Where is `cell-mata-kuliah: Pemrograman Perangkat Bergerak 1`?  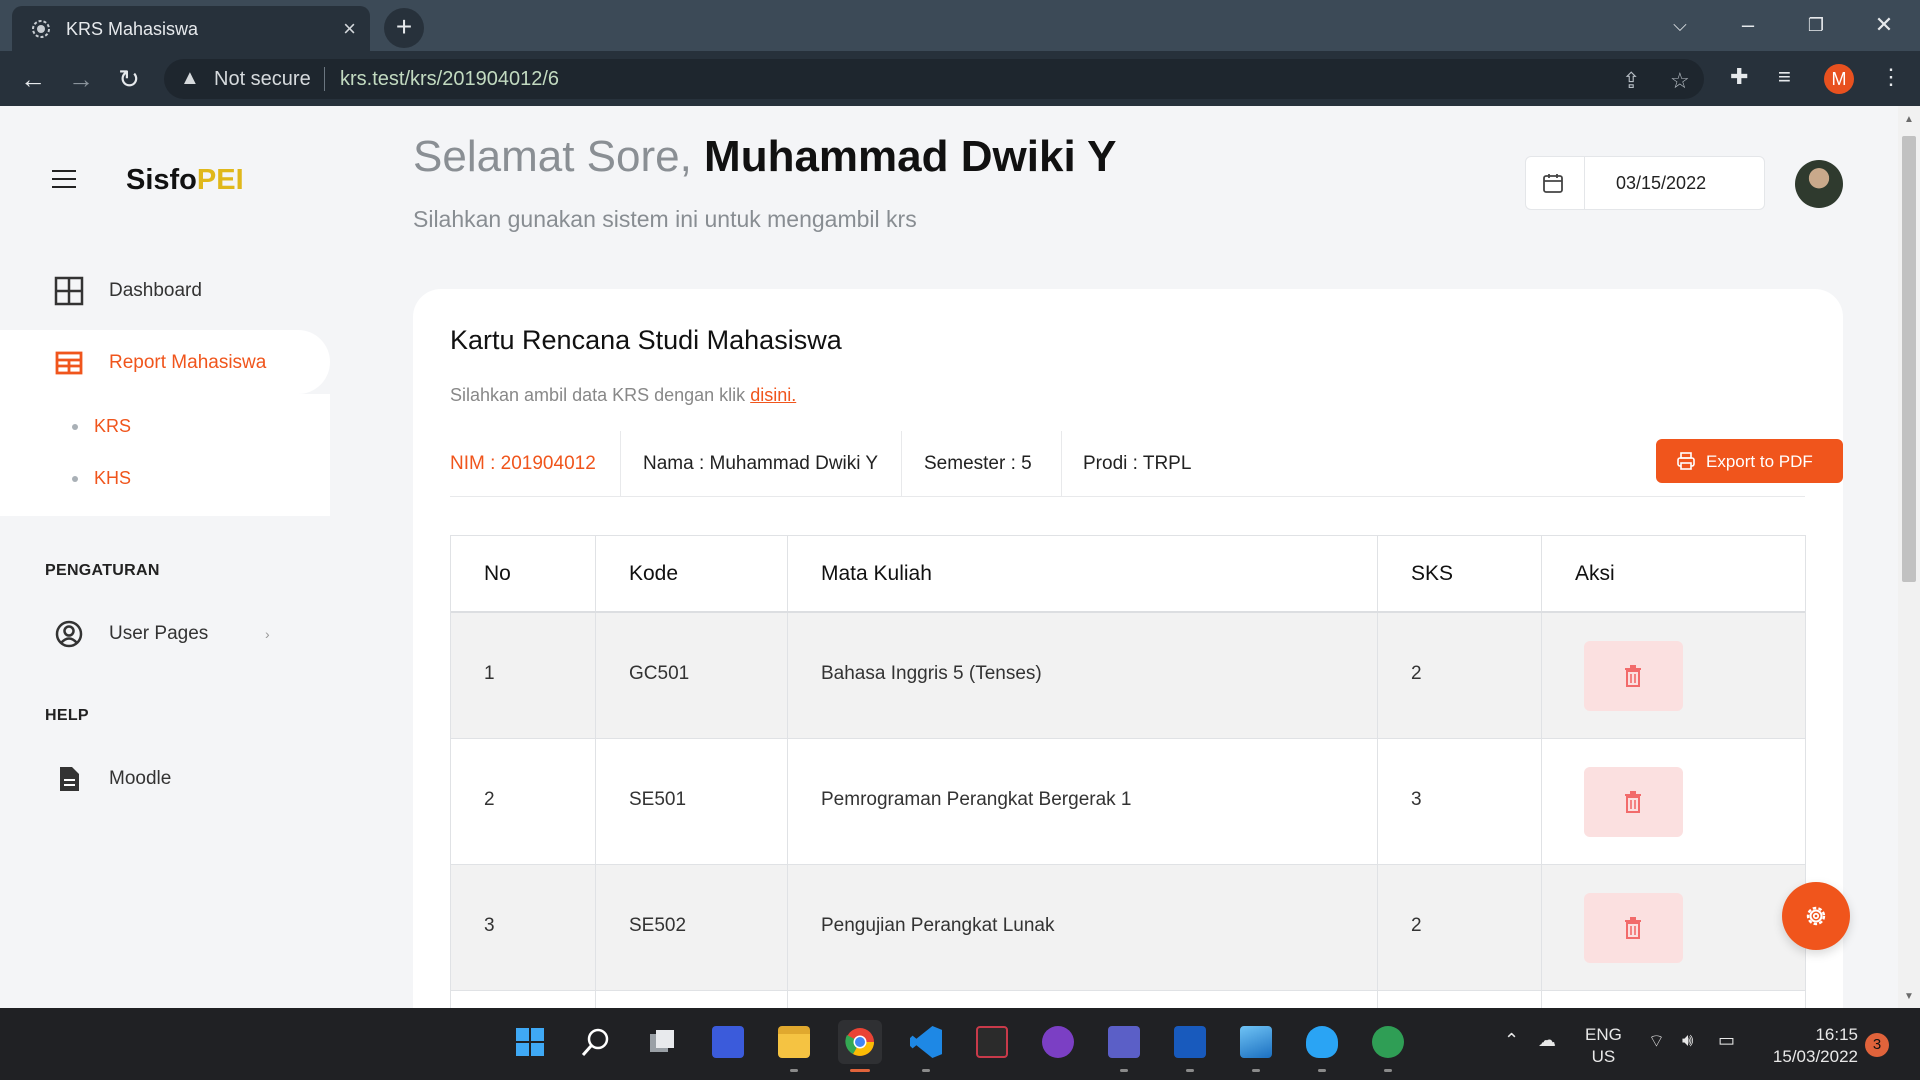
cell-mata-kuliah: Pemrograman Perangkat Bergerak 1 is located at coordinates (1083, 801).